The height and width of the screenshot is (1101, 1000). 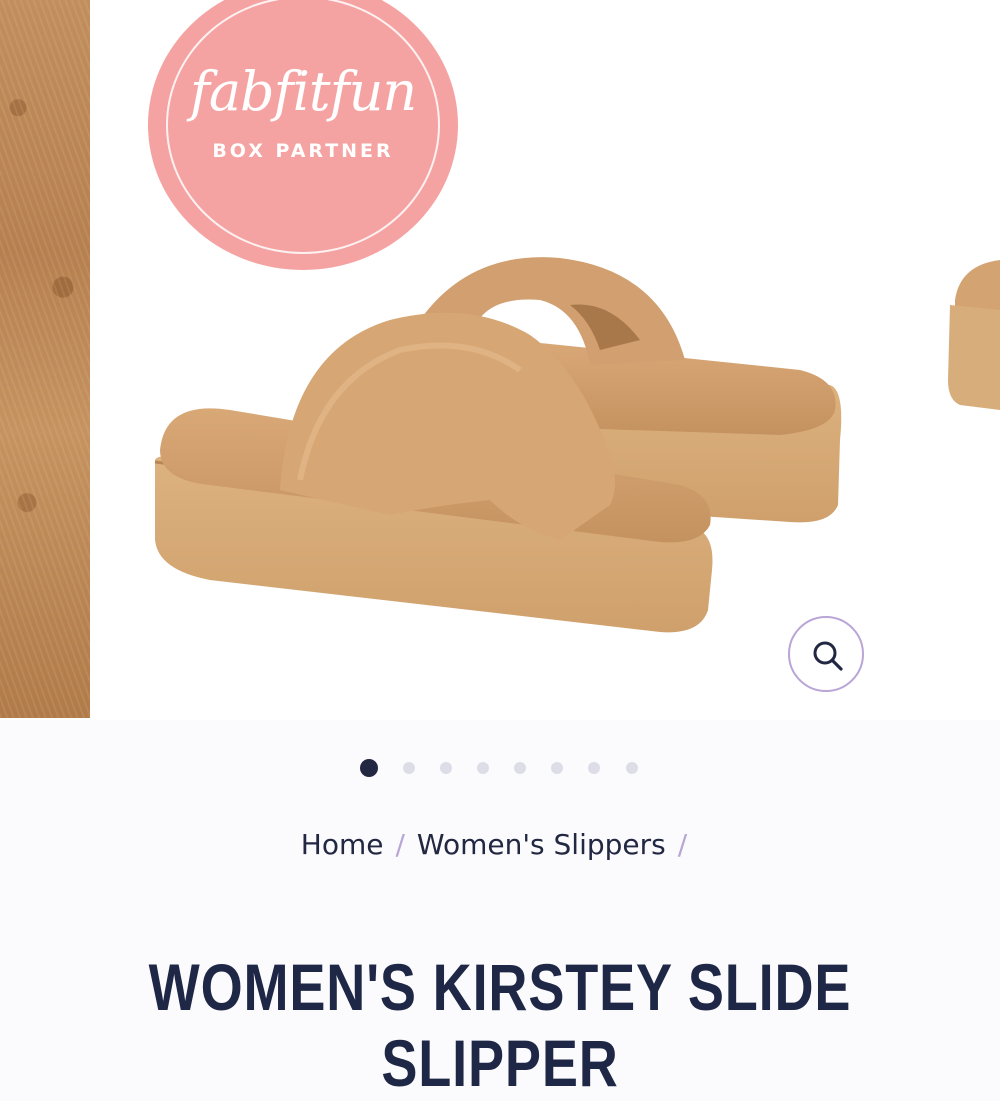 I want to click on badge-brand-logo: fabfitfun, so click(x=303, y=91).